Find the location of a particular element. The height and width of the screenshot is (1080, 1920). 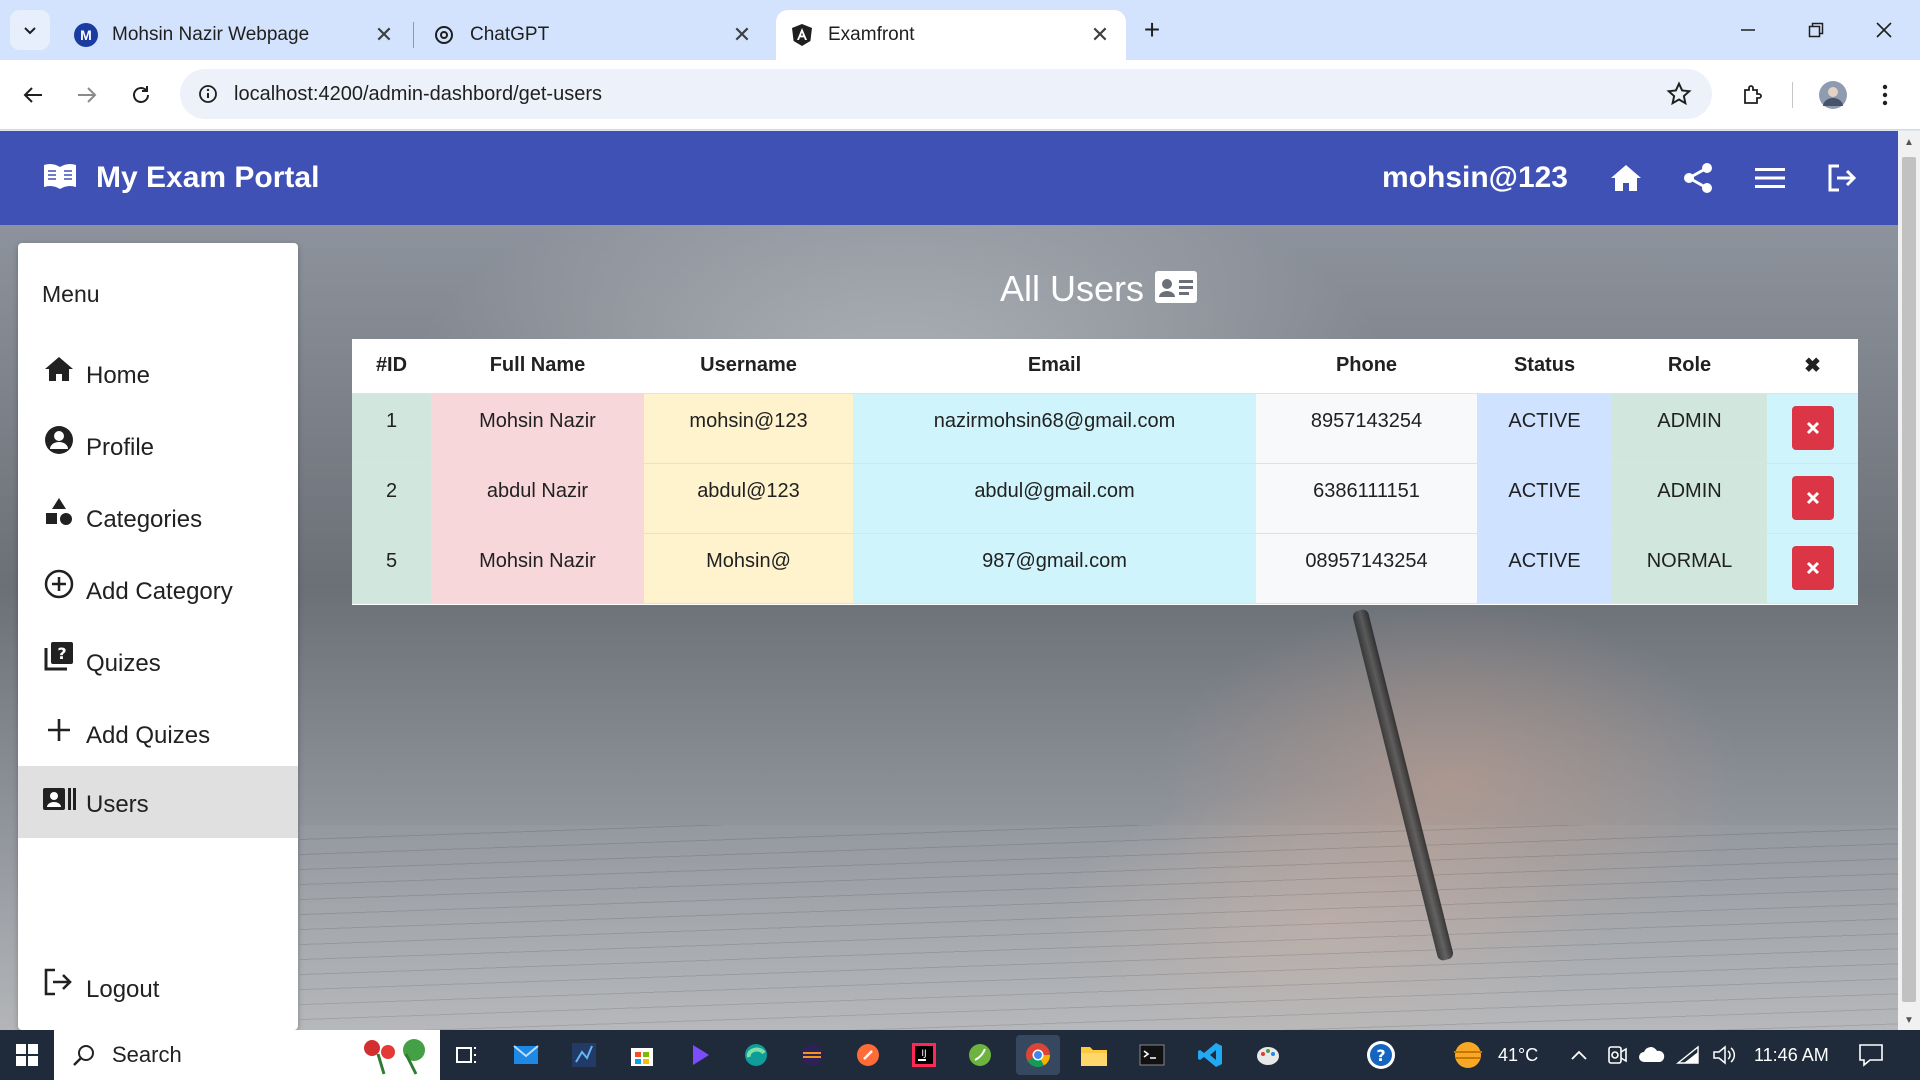

notifications-icon is located at coordinates (1871, 1055).